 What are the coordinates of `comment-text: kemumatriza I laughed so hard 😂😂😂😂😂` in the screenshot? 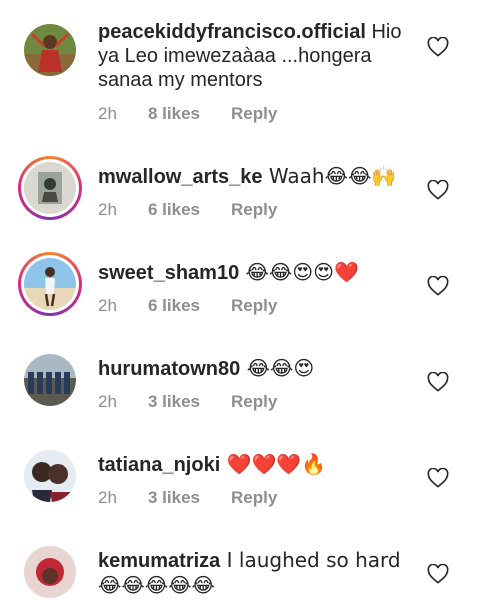 It's located at (258, 573).